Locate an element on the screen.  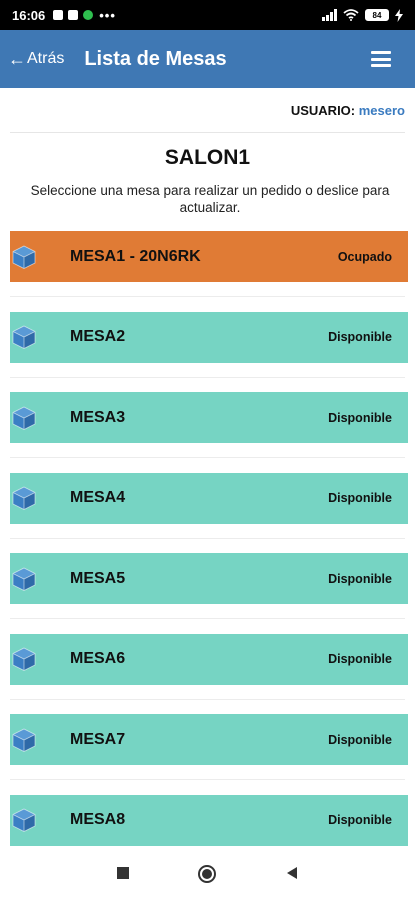
table-card: MESA8 Disponible is located at coordinates (209, 820).